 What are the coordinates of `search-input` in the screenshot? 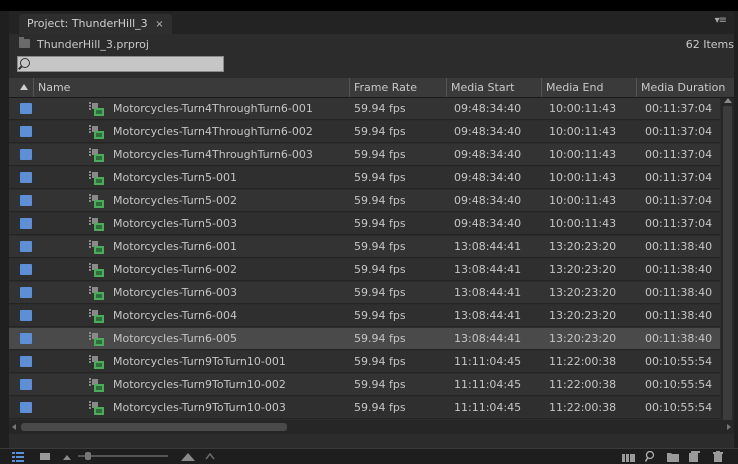 It's located at (126, 64).